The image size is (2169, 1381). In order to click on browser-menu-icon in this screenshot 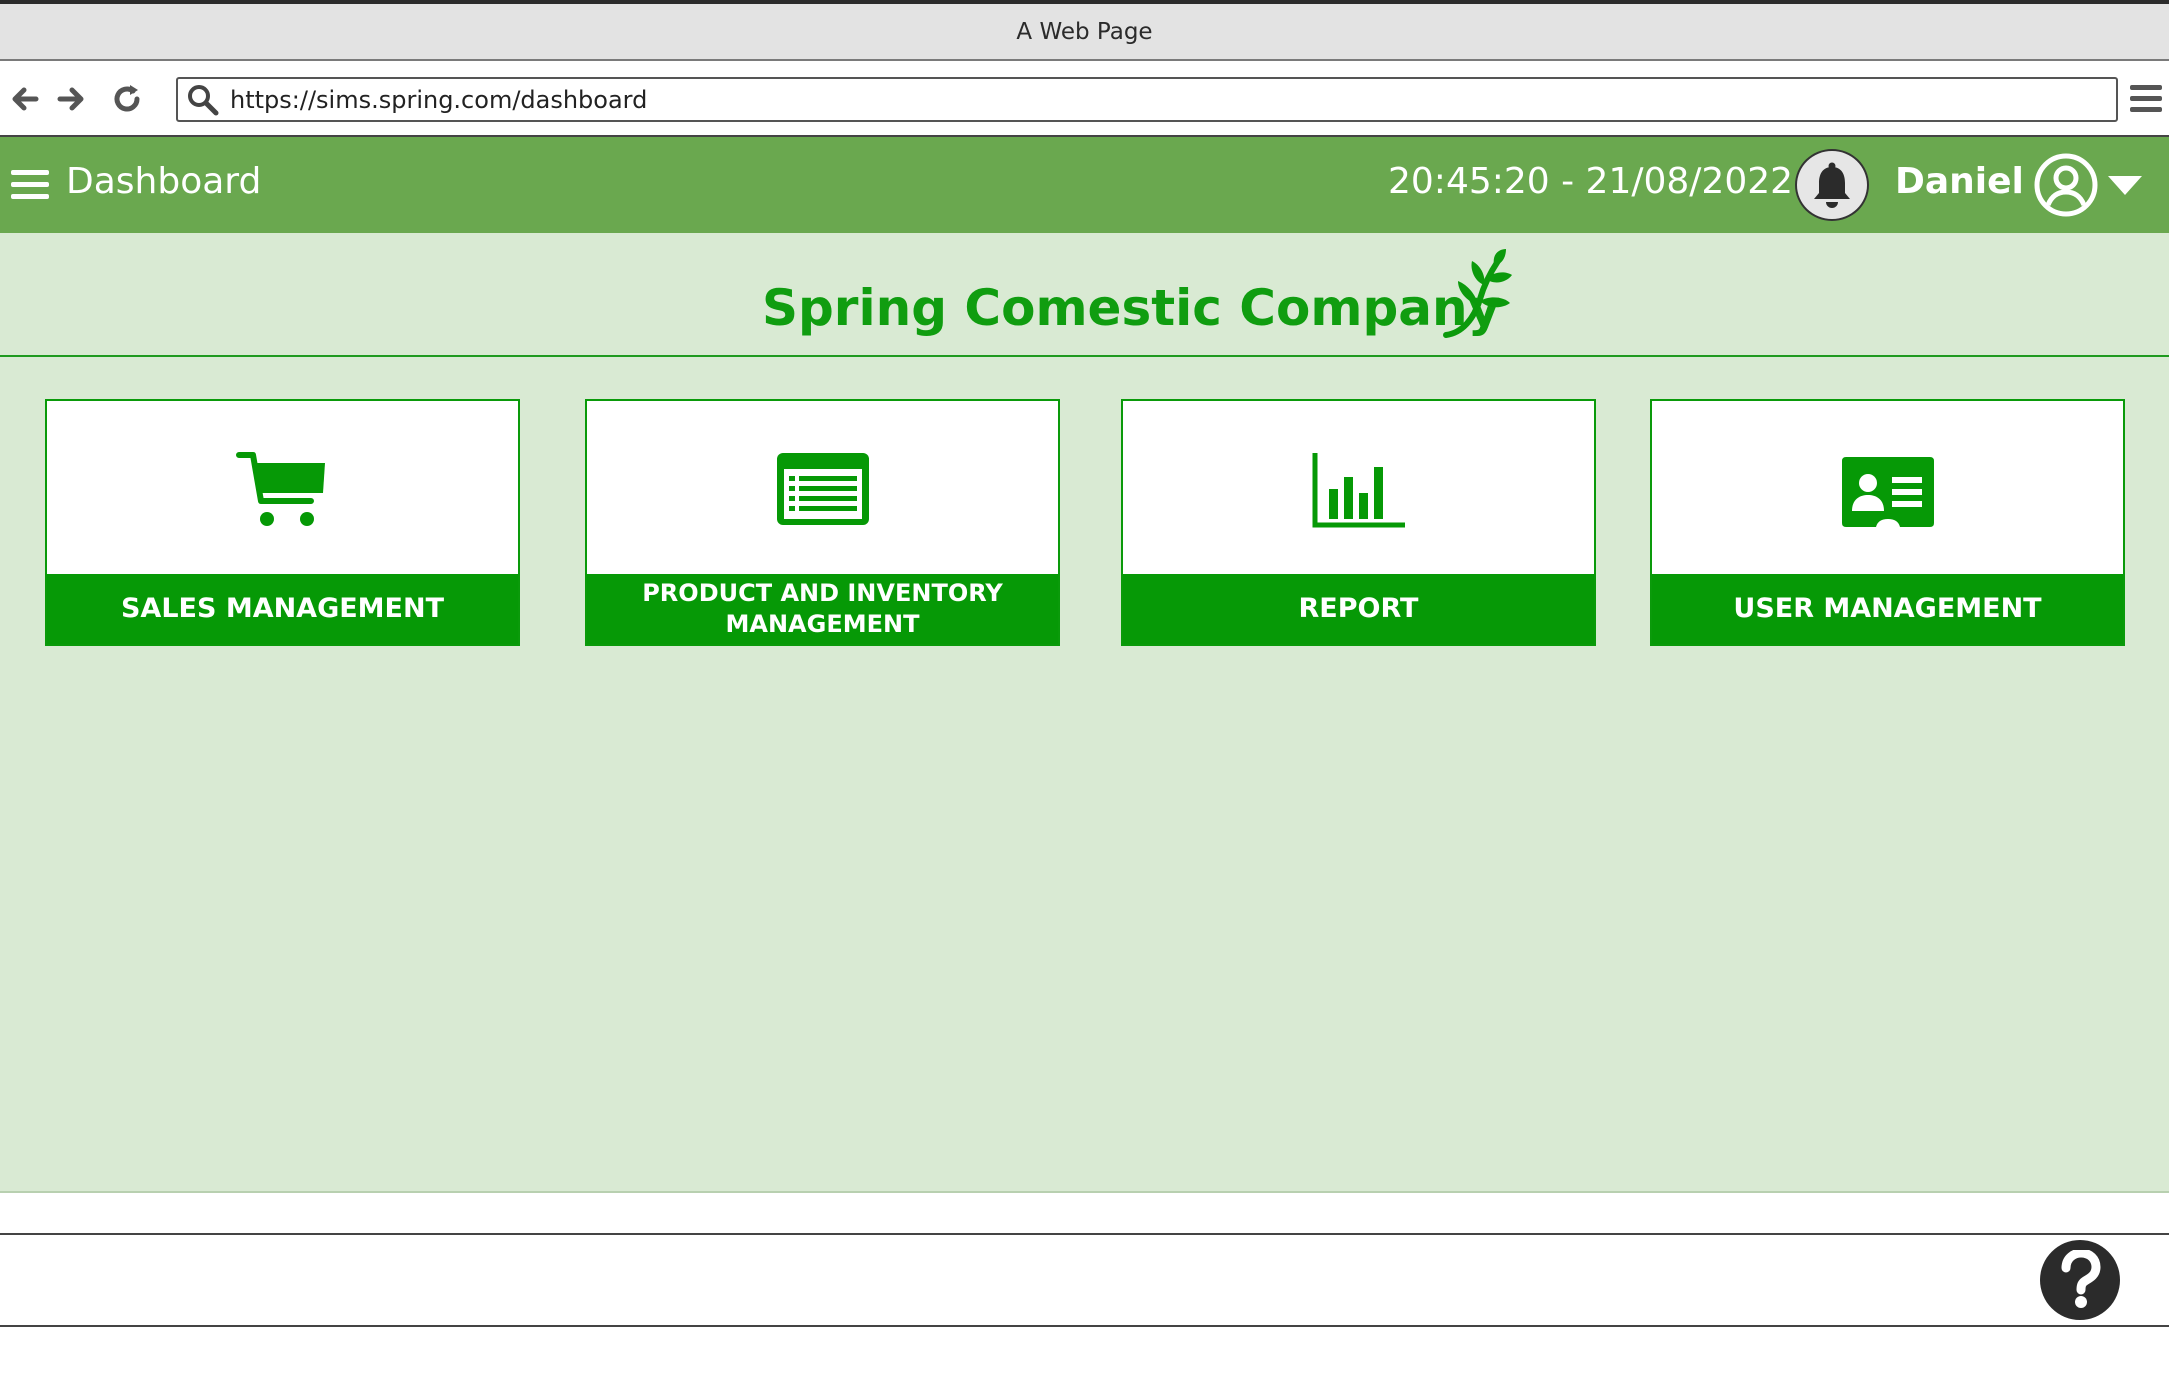, I will do `click(2146, 99)`.